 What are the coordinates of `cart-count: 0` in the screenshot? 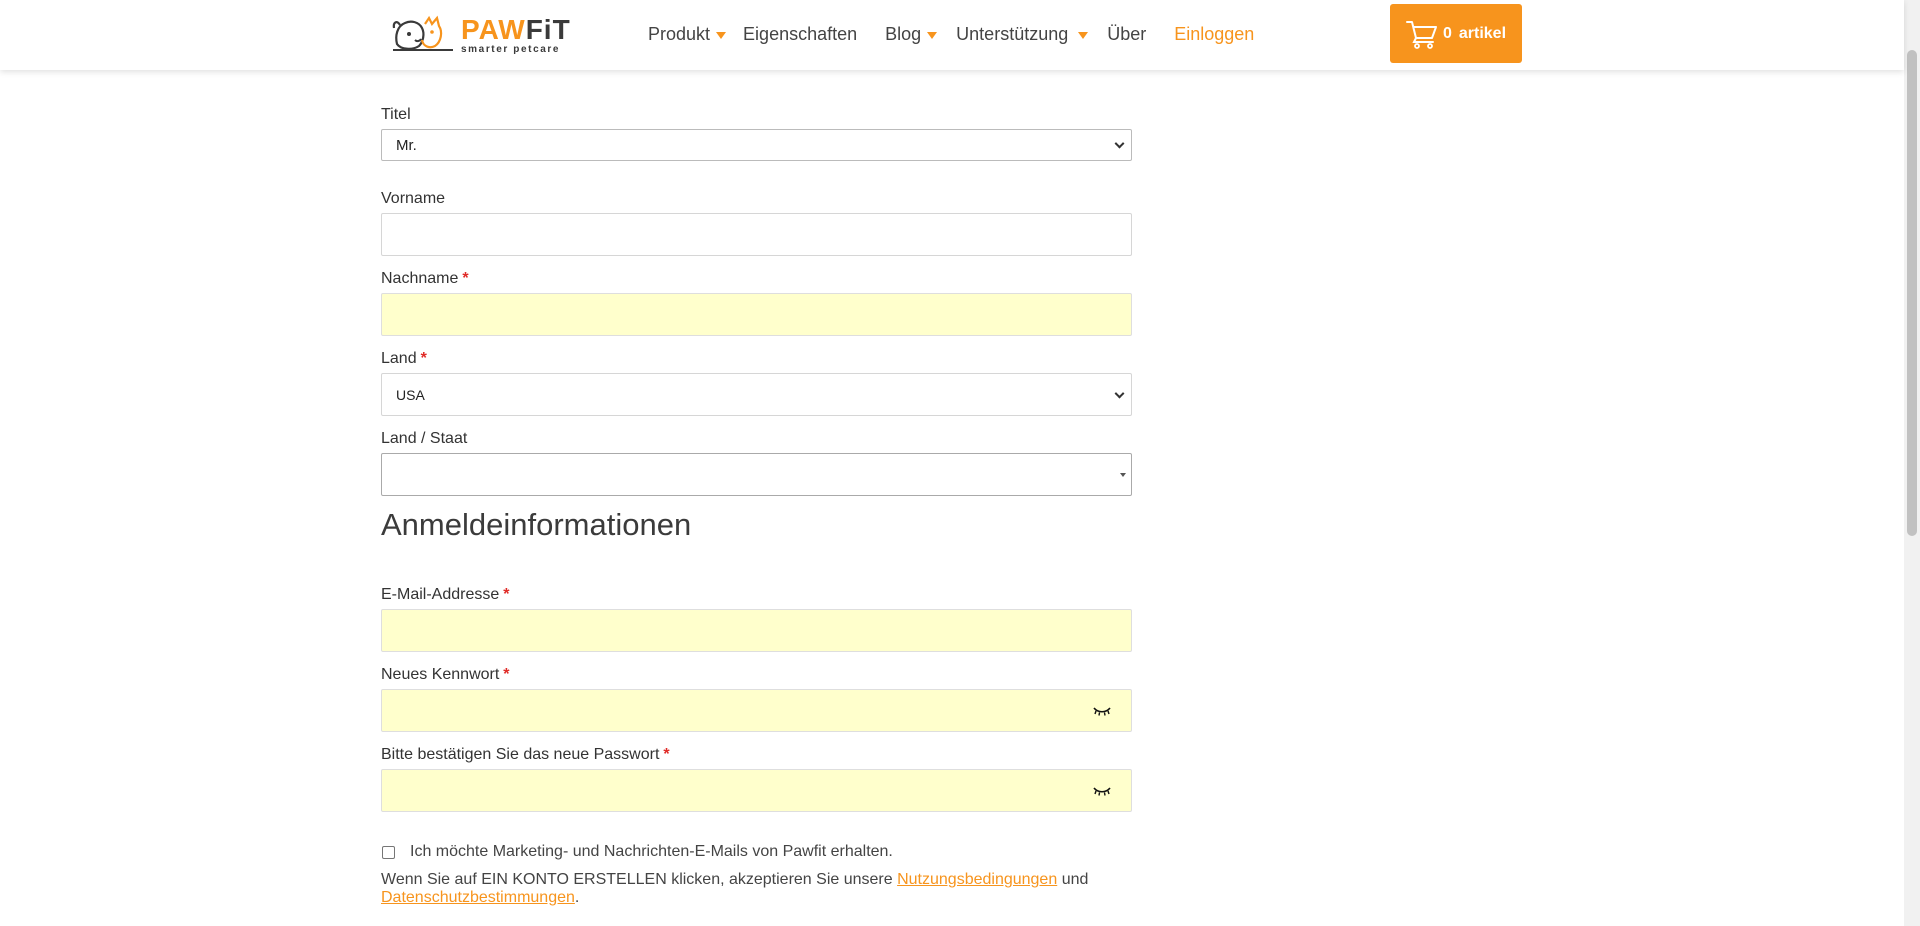 It's located at (1447, 33).